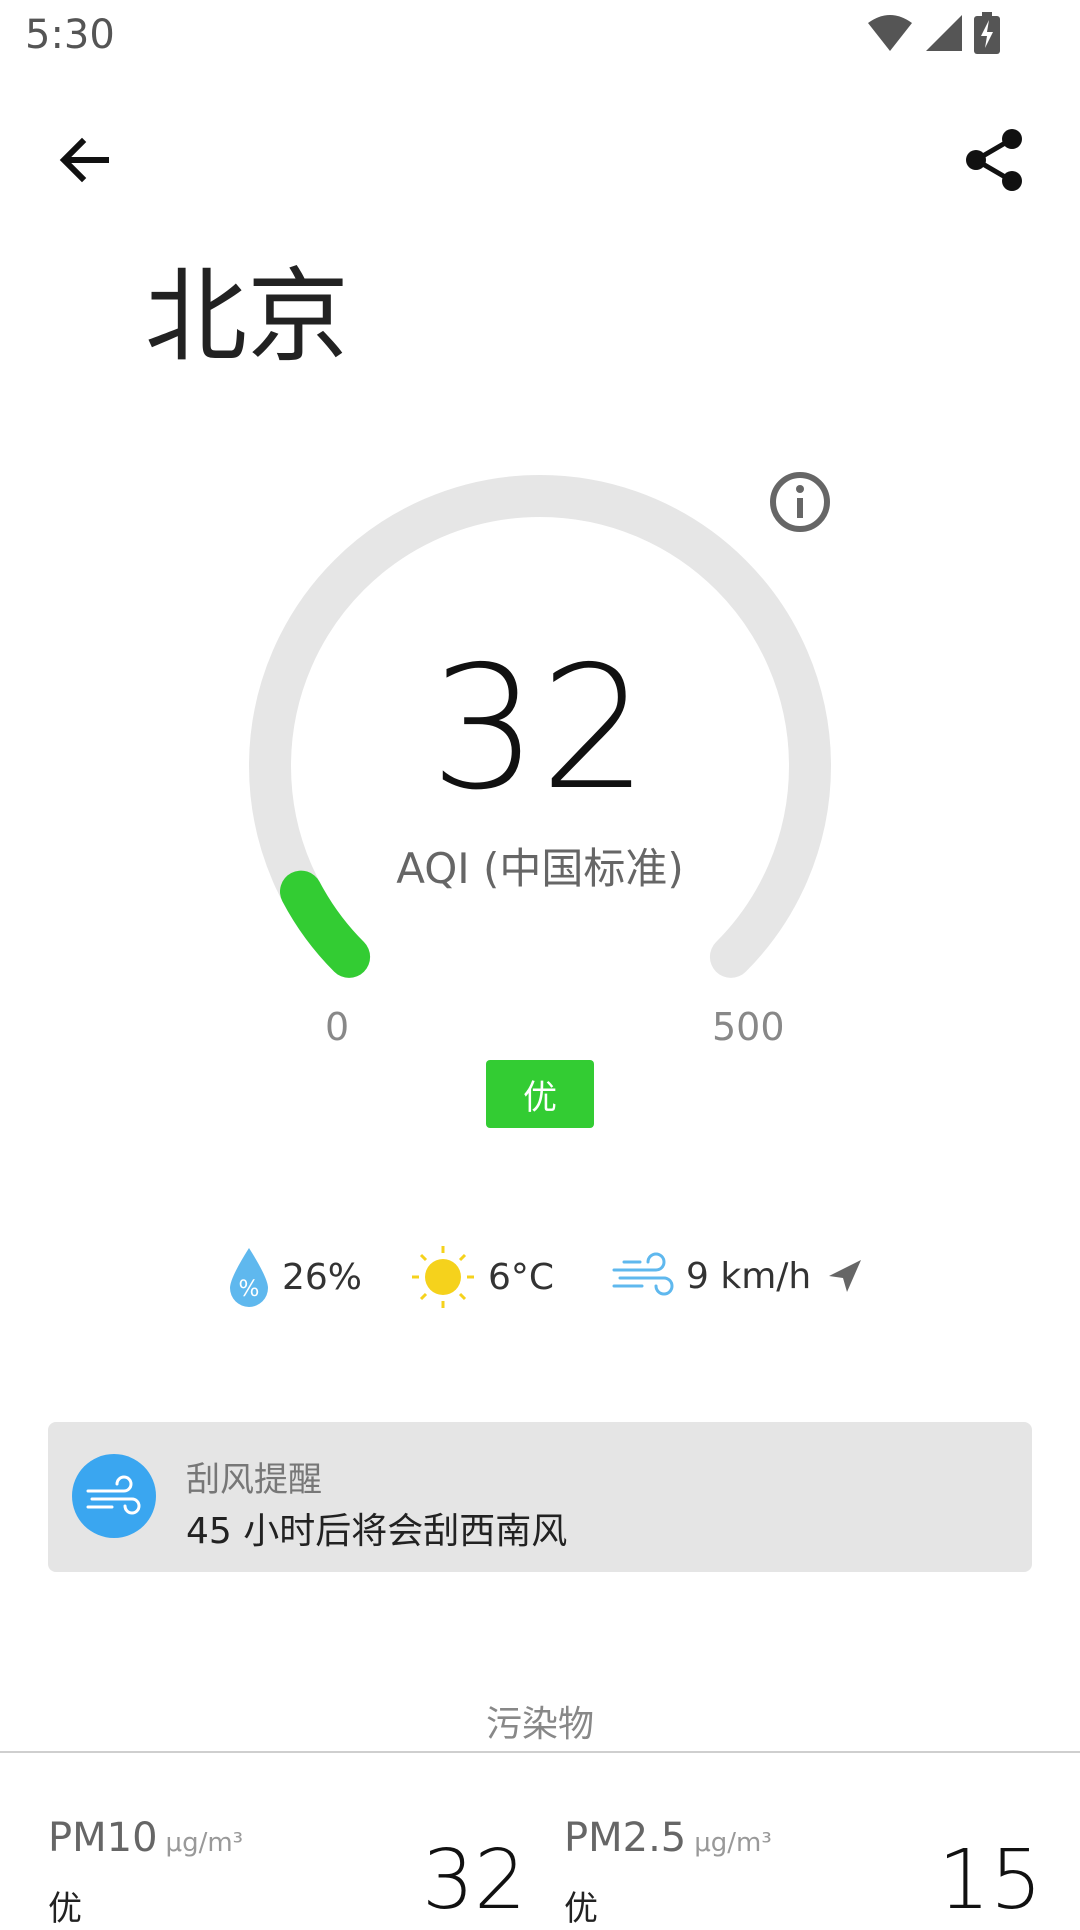  I want to click on pollutant-name-line: PM10 μg/m³, so click(145, 1838).